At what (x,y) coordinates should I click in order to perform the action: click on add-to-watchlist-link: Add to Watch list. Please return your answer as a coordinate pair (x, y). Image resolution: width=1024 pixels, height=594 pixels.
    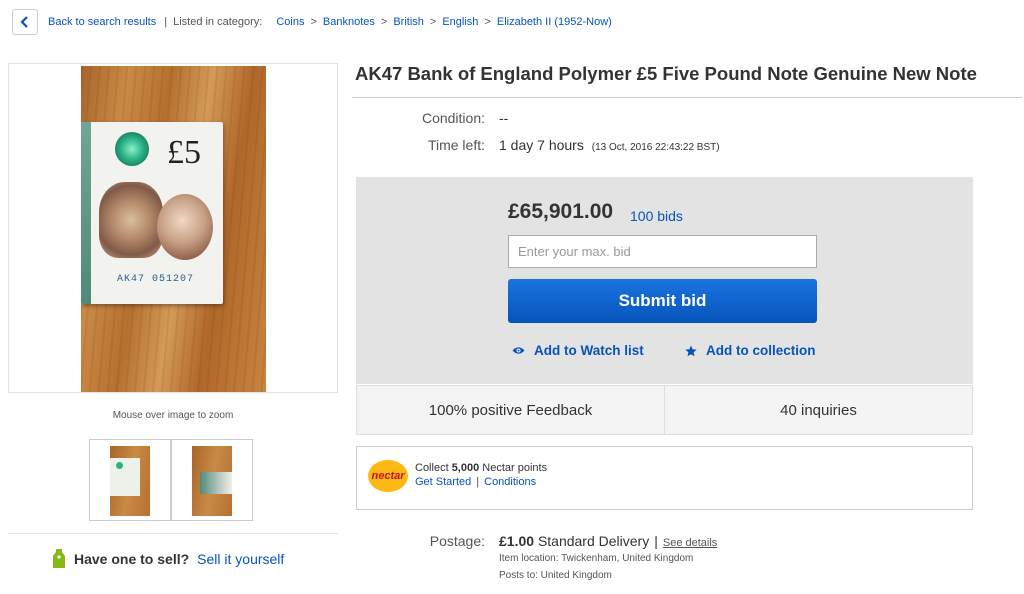
    Looking at the image, I should click on (578, 350).